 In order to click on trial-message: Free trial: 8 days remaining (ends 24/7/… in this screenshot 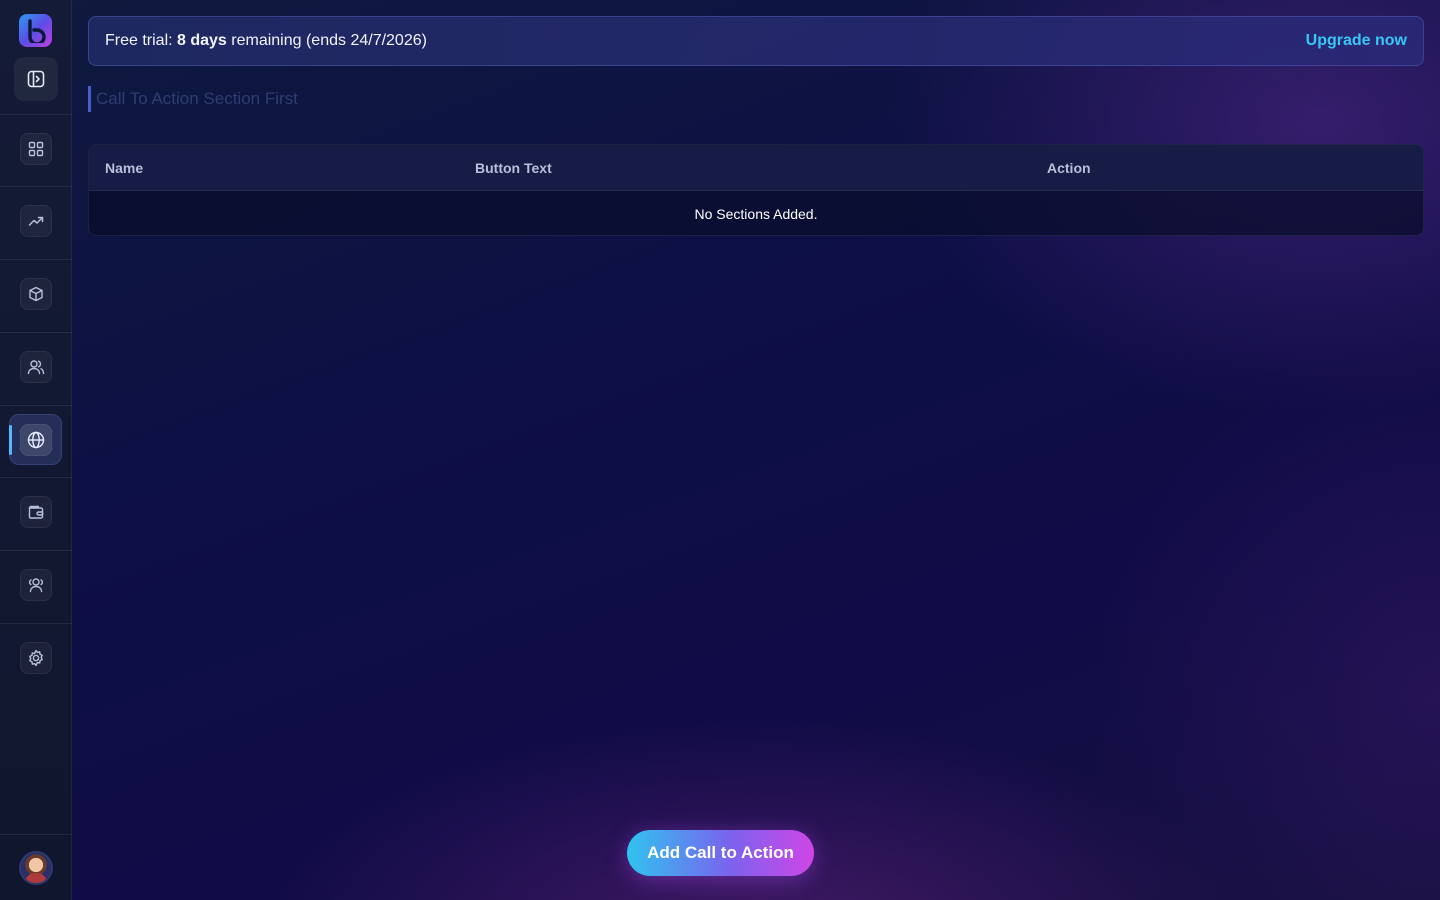, I will do `click(266, 41)`.